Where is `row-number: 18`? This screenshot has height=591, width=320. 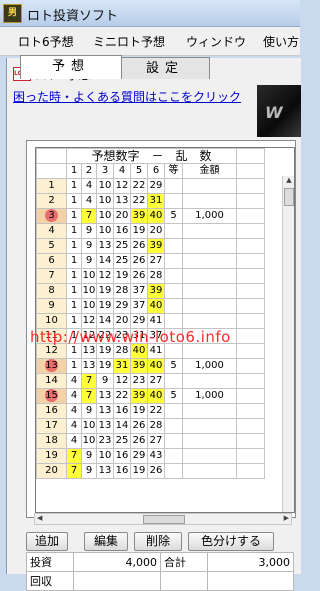 row-number: 18 is located at coordinates (51, 441).